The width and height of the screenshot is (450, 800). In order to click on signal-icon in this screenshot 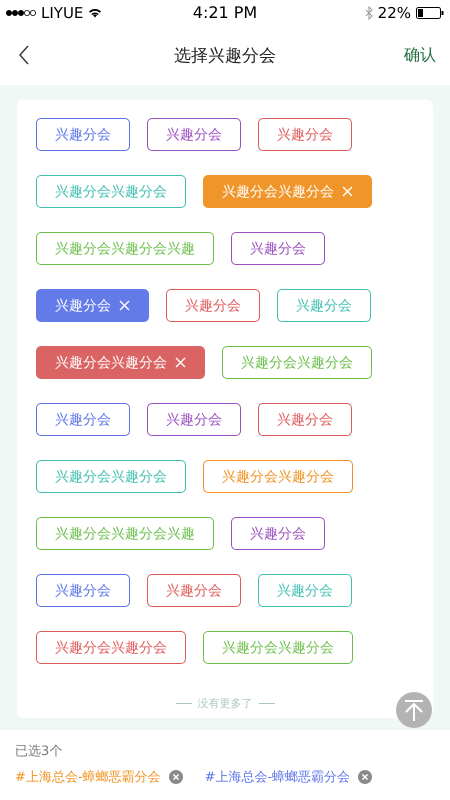, I will do `click(21, 12)`.